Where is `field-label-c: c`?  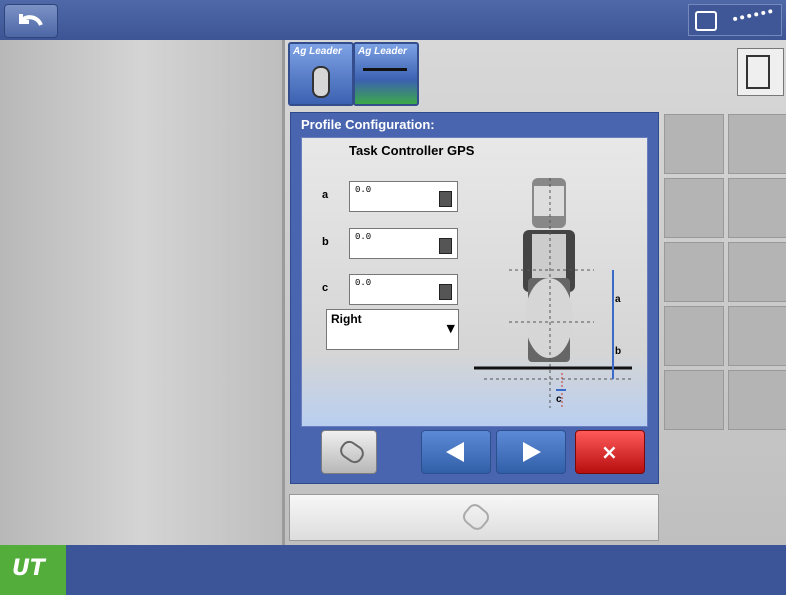 field-label-c: c is located at coordinates (325, 288).